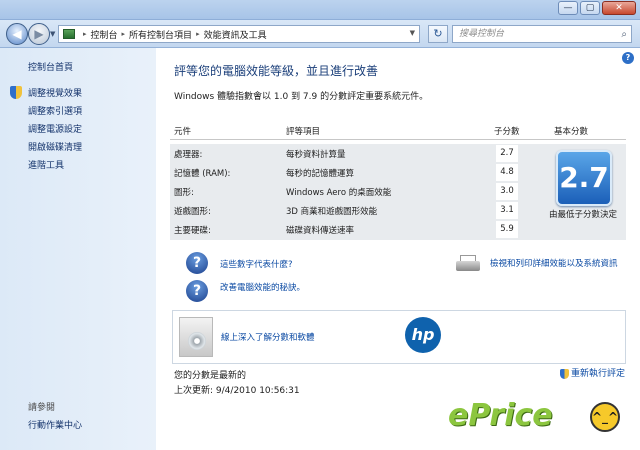 The height and width of the screenshot is (450, 640). Describe the element at coordinates (438, 34) in the screenshot. I see `refresh-button: ↻` at that location.